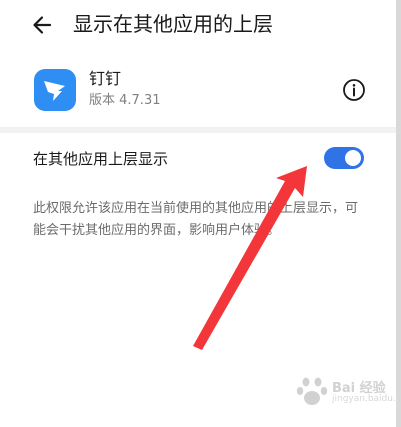  I want to click on back-arrow-icon, so click(43, 25).